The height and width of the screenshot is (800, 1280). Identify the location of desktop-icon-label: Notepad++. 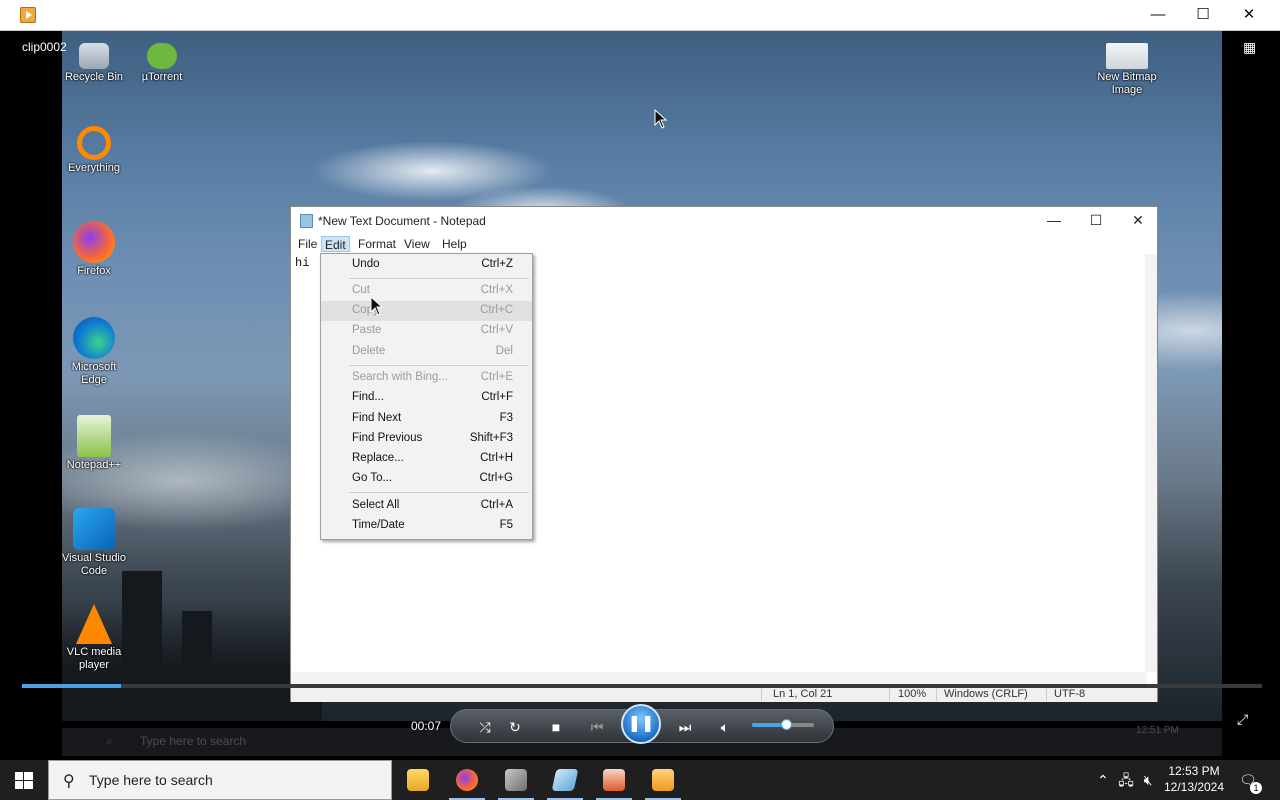
(94, 465).